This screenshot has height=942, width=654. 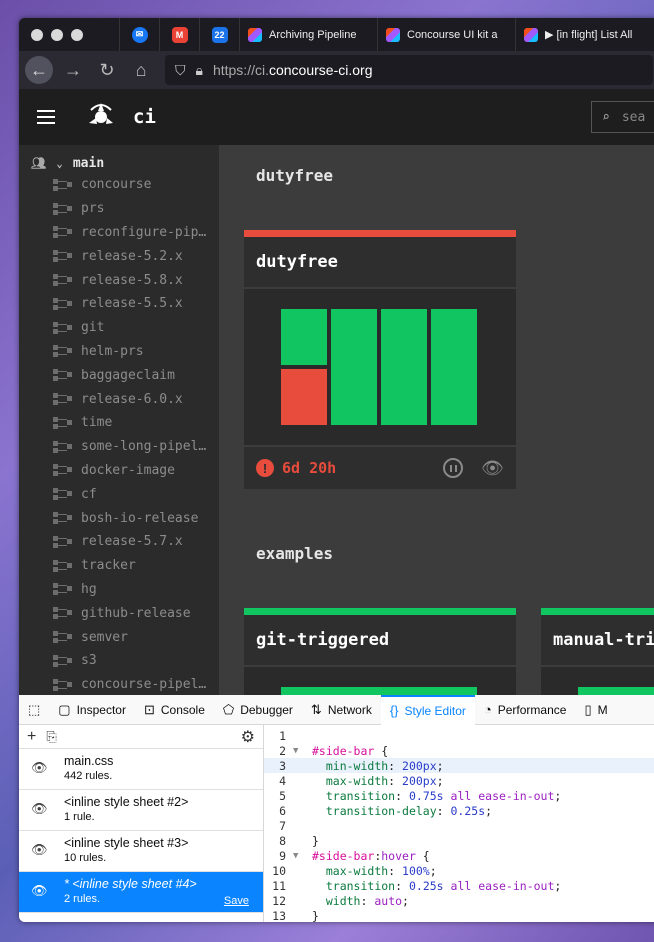 What do you see at coordinates (380, 262) in the screenshot?
I see `card-name: dutyfree` at bounding box center [380, 262].